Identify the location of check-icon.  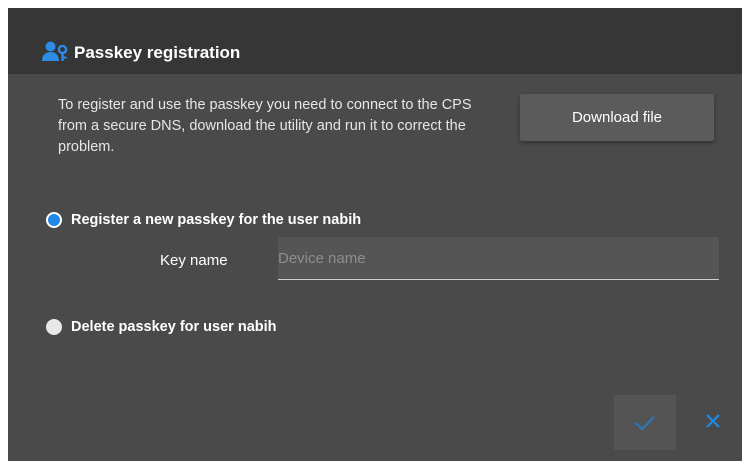
(645, 423).